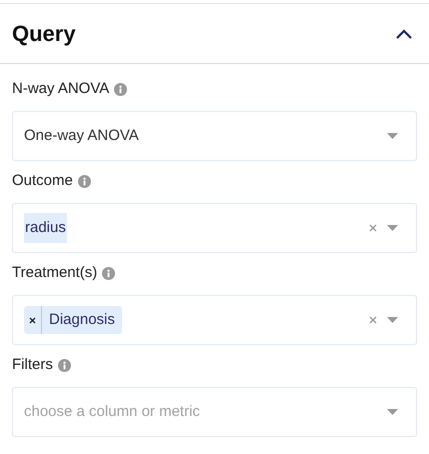 The width and height of the screenshot is (429, 454). Describe the element at coordinates (61, 88) in the screenshot. I see `field-label: N-way ANOVA` at that location.